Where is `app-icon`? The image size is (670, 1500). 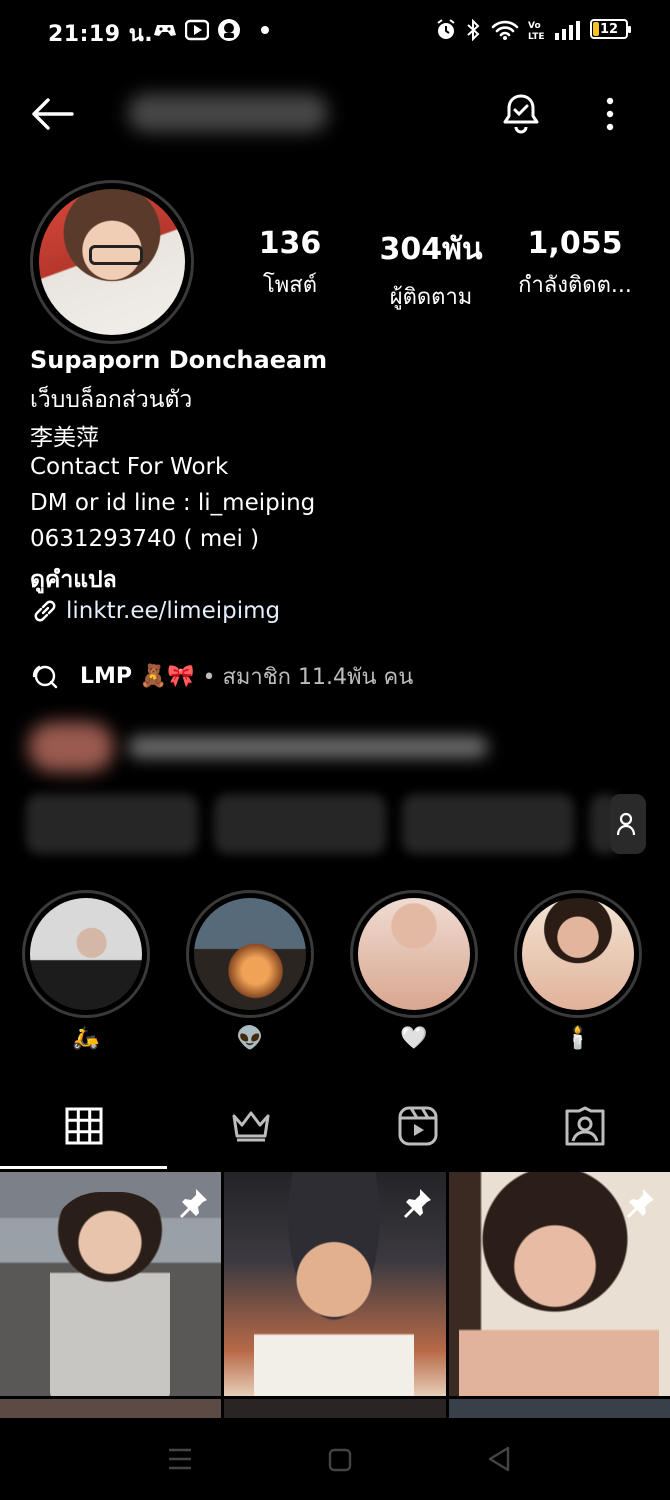
app-icon is located at coordinates (229, 30).